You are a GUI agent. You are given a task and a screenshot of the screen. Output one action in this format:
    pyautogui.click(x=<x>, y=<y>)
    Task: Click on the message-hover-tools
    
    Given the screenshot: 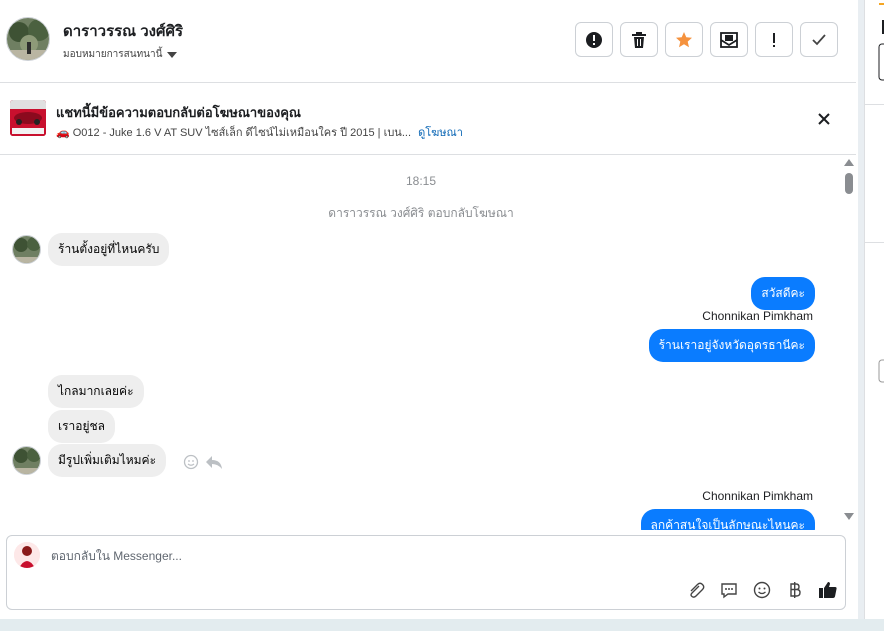 What is the action you would take?
    pyautogui.click(x=203, y=462)
    